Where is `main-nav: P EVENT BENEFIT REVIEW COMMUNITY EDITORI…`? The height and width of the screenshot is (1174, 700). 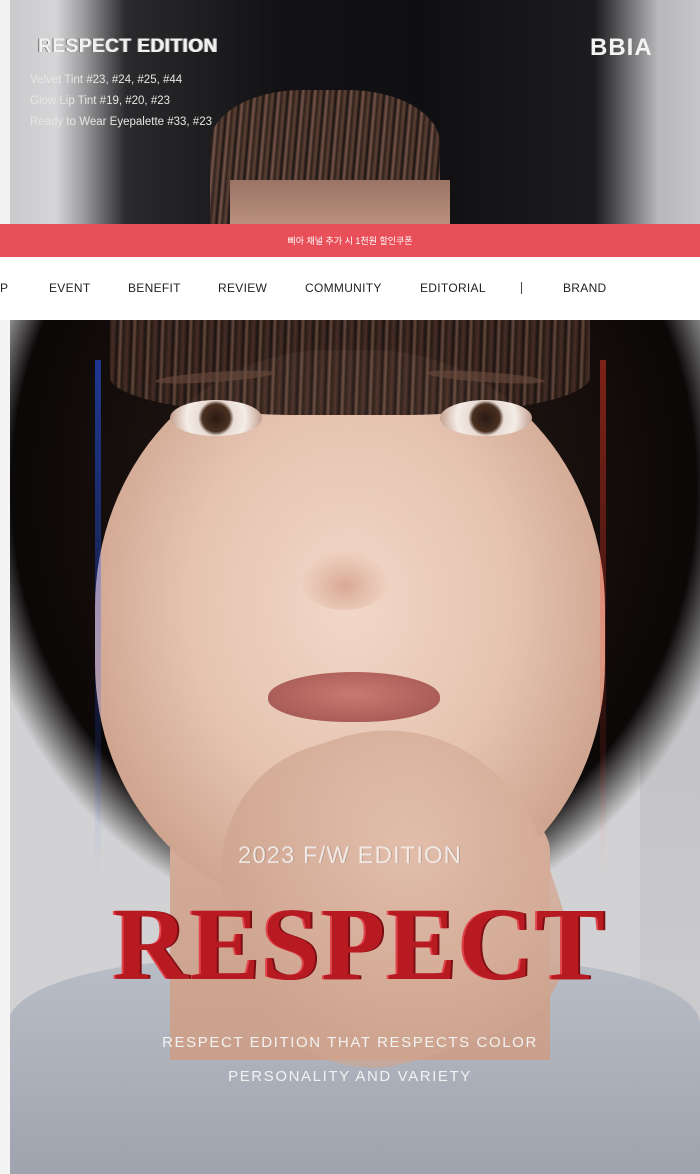 main-nav: P EVENT BENEFIT REVIEW COMMUNITY EDITORI… is located at coordinates (350, 288).